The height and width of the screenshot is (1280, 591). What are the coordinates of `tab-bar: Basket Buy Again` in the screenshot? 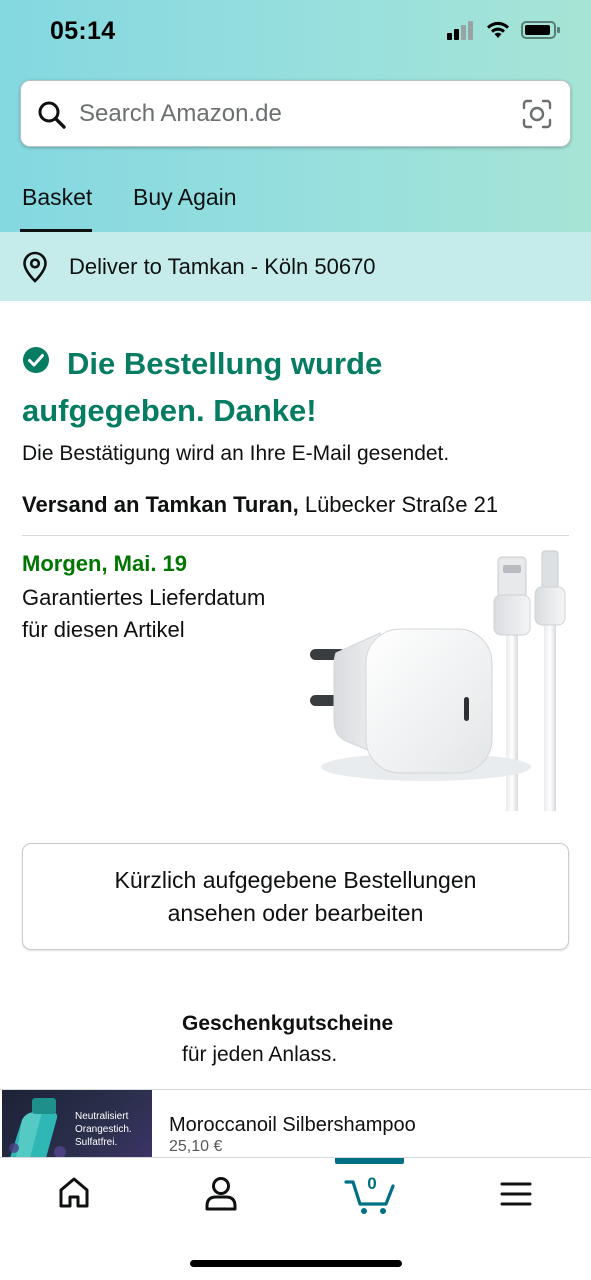 It's located at (295, 201).